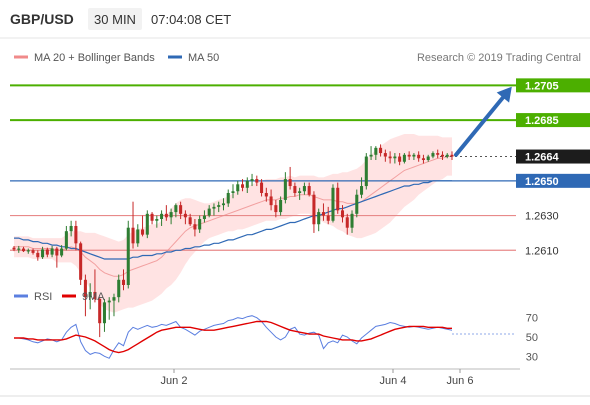 The height and width of the screenshot is (405, 590). What do you see at coordinates (203, 58) in the screenshot?
I see `ma50-legend-label: MA 50` at bounding box center [203, 58].